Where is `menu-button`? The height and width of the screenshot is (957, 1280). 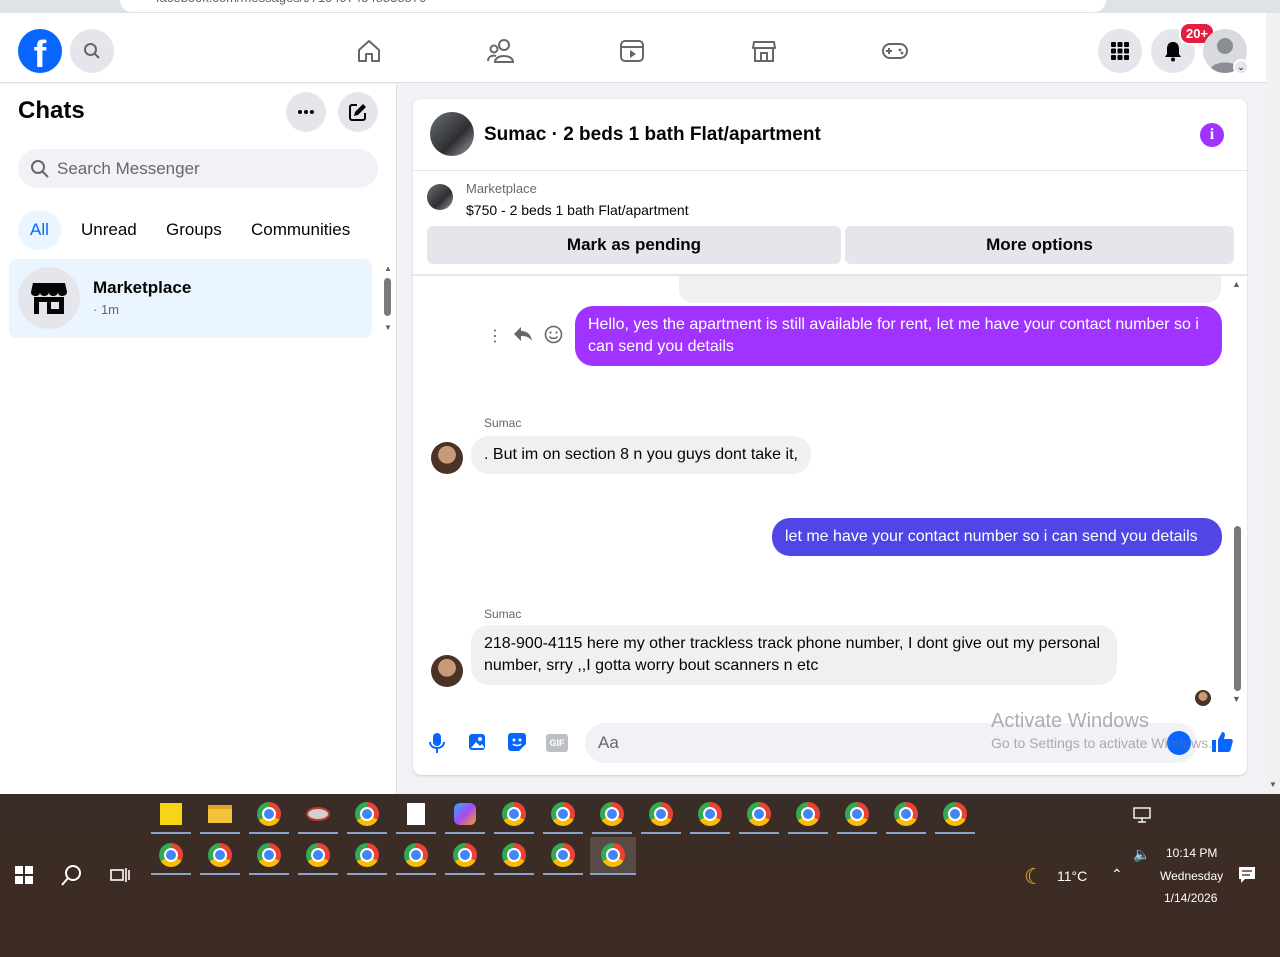
menu-button is located at coordinates (1120, 51).